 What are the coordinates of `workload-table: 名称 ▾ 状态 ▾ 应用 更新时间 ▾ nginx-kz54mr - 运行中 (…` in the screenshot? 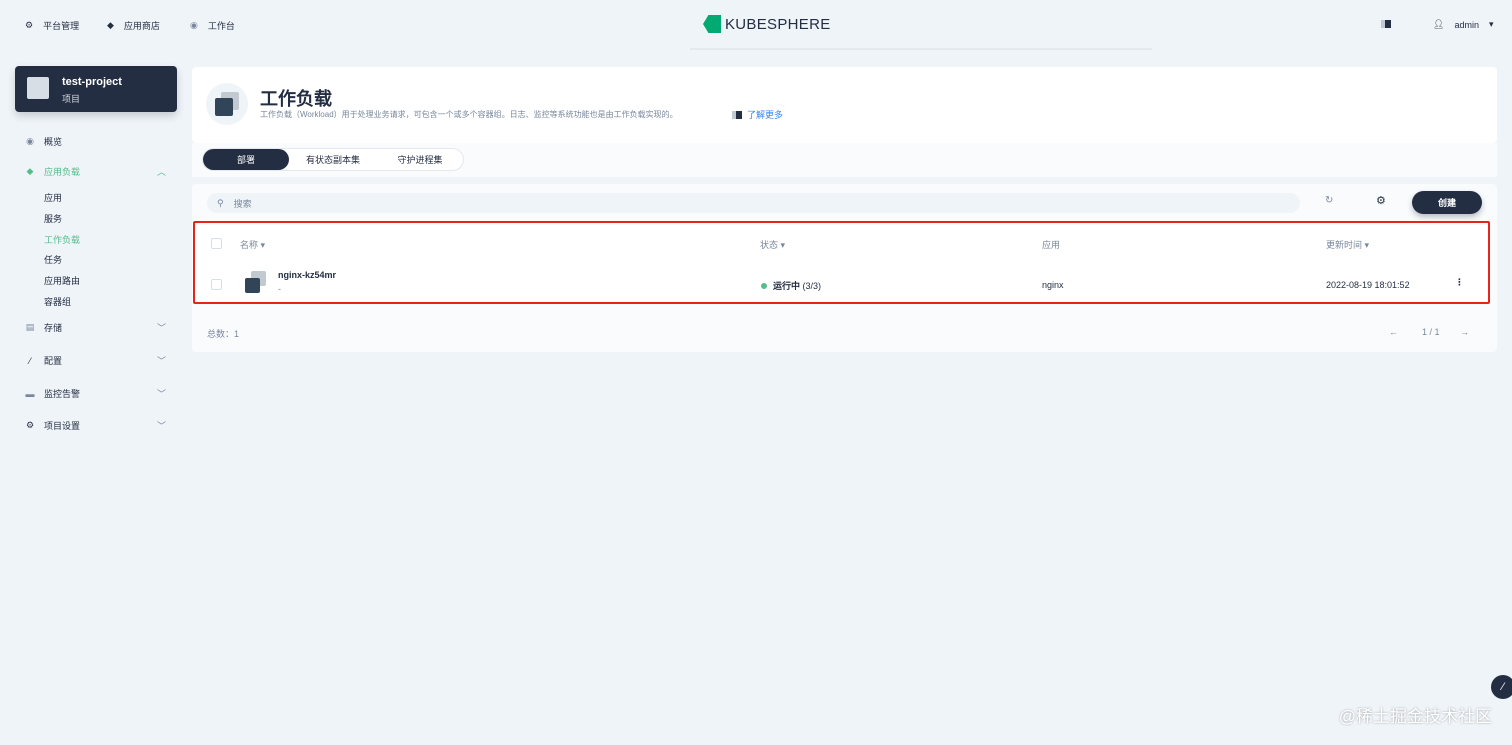 It's located at (841, 262).